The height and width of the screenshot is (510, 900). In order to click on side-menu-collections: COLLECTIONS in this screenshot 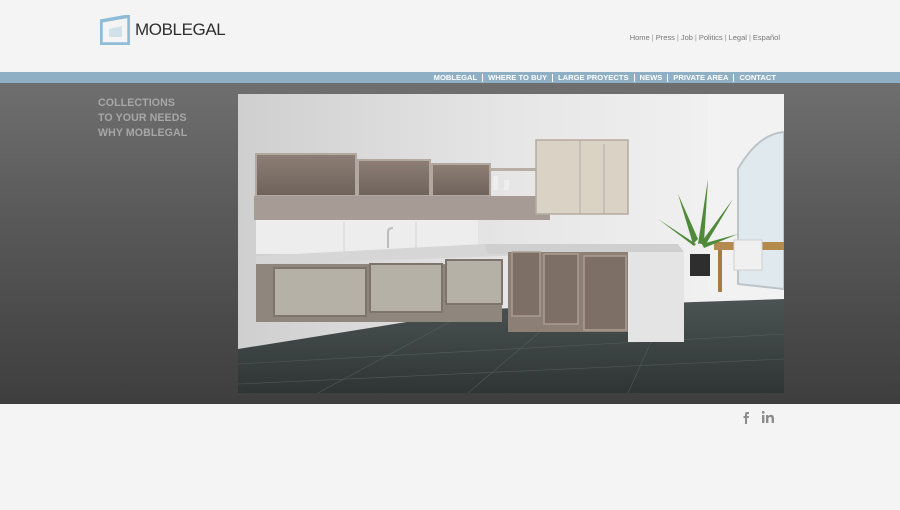, I will do `click(142, 103)`.